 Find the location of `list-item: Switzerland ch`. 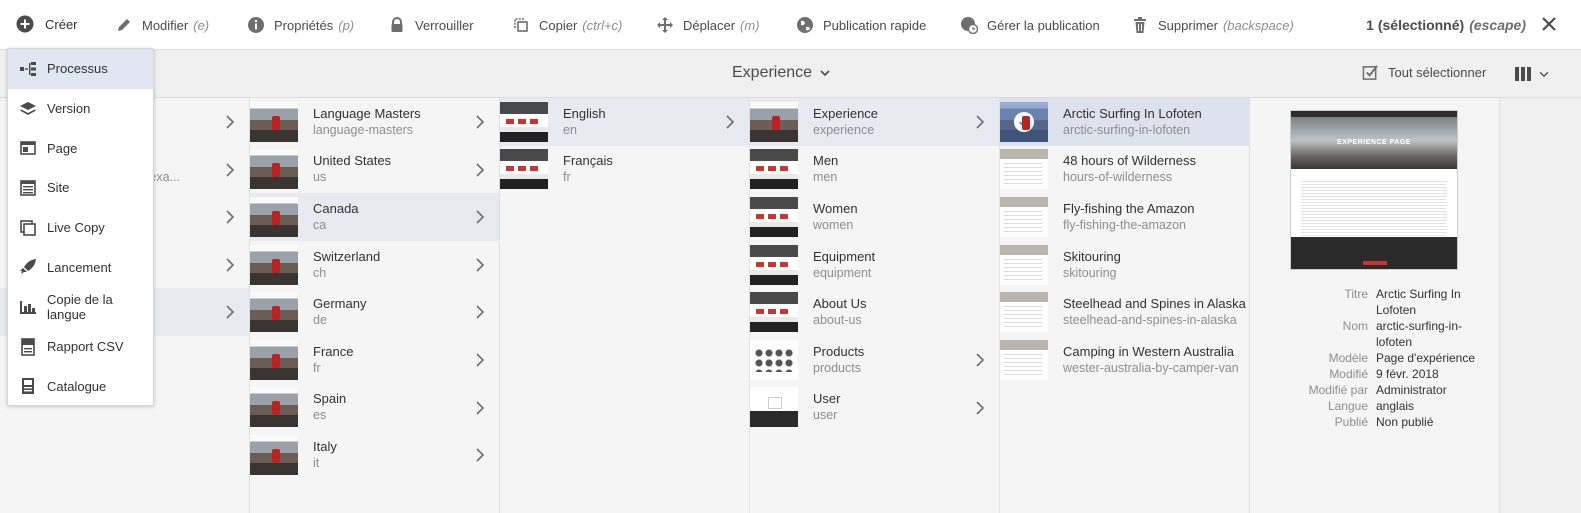

list-item: Switzerland ch is located at coordinates (374, 265).